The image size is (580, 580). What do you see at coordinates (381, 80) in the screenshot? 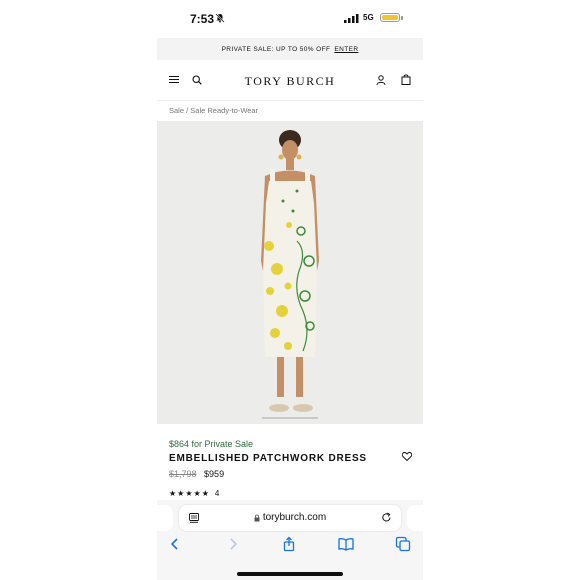
I see `account-icon` at bounding box center [381, 80].